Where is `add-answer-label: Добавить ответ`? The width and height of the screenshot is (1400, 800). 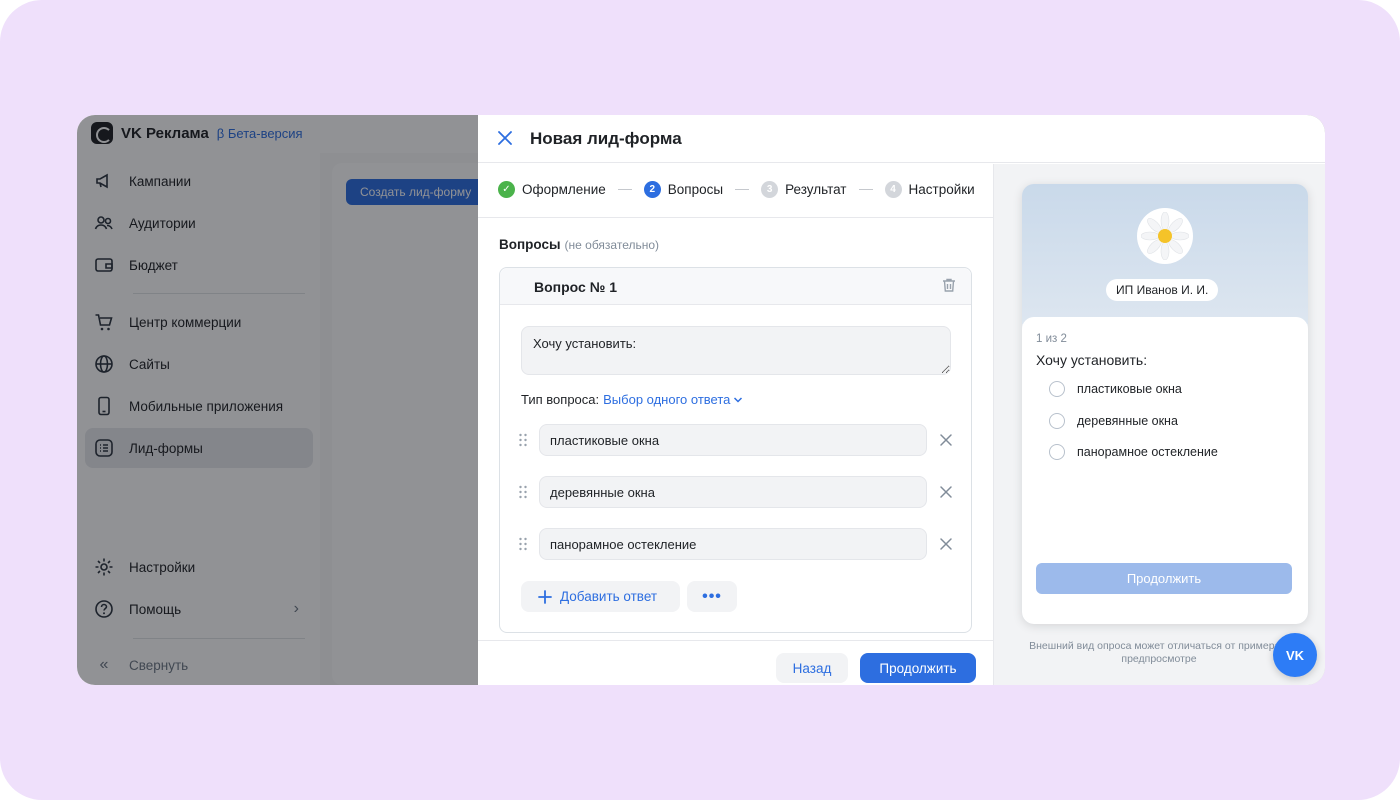
add-answer-label: Добавить ответ is located at coordinates (609, 596).